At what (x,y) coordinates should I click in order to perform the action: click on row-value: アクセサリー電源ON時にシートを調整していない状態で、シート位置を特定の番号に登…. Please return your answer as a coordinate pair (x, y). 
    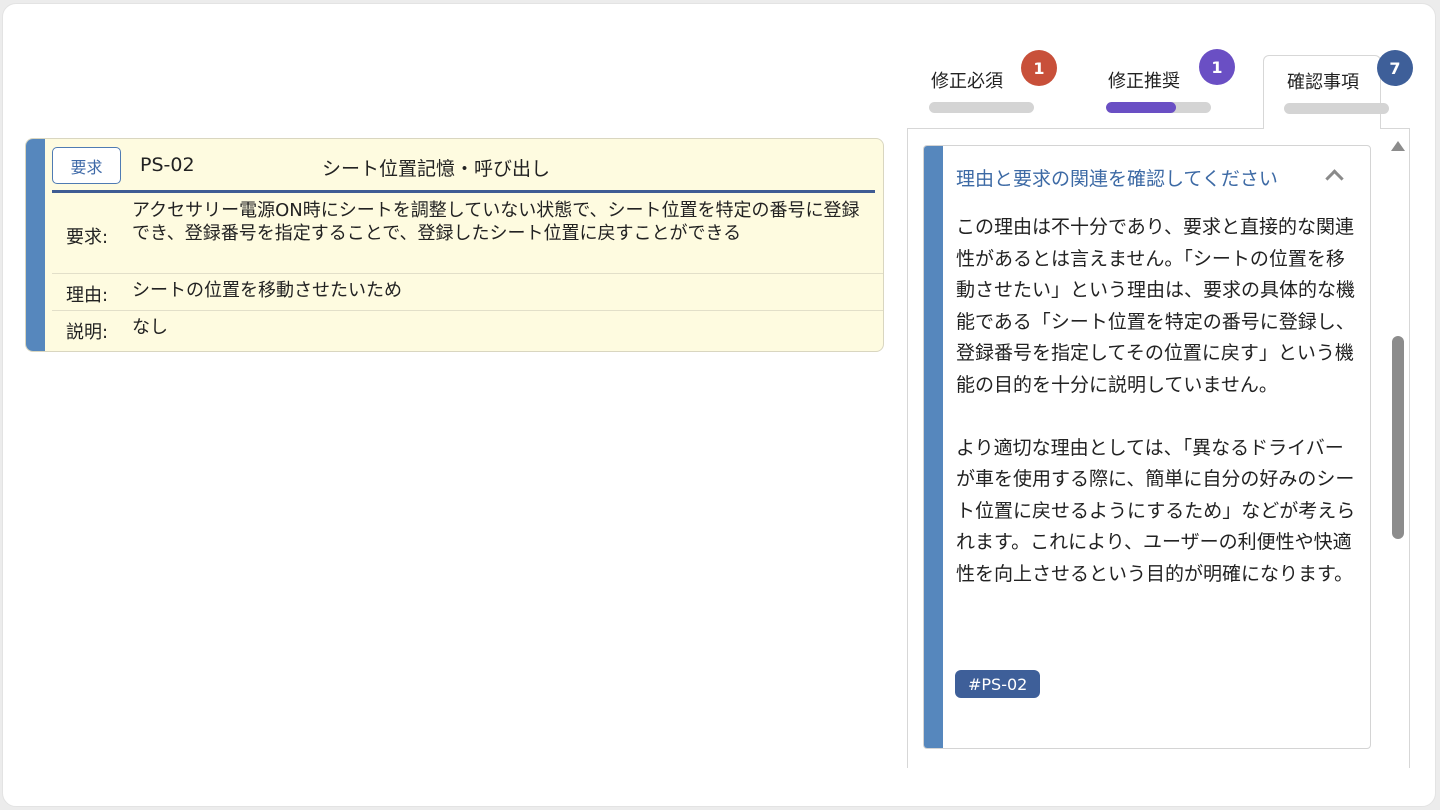
    Looking at the image, I should click on (496, 222).